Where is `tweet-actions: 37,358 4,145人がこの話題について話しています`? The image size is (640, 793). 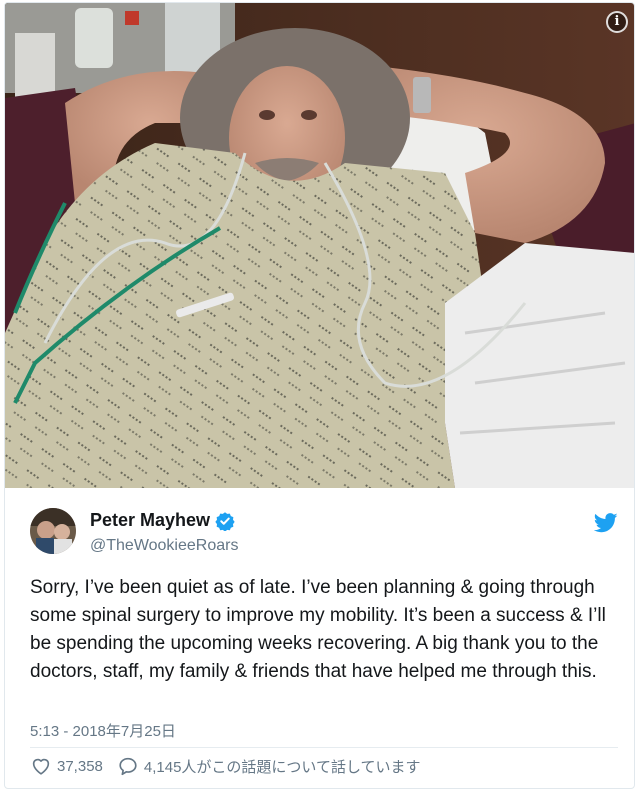
tweet-actions: 37,358 4,145人がこの話題について話しています is located at coordinates (225, 766).